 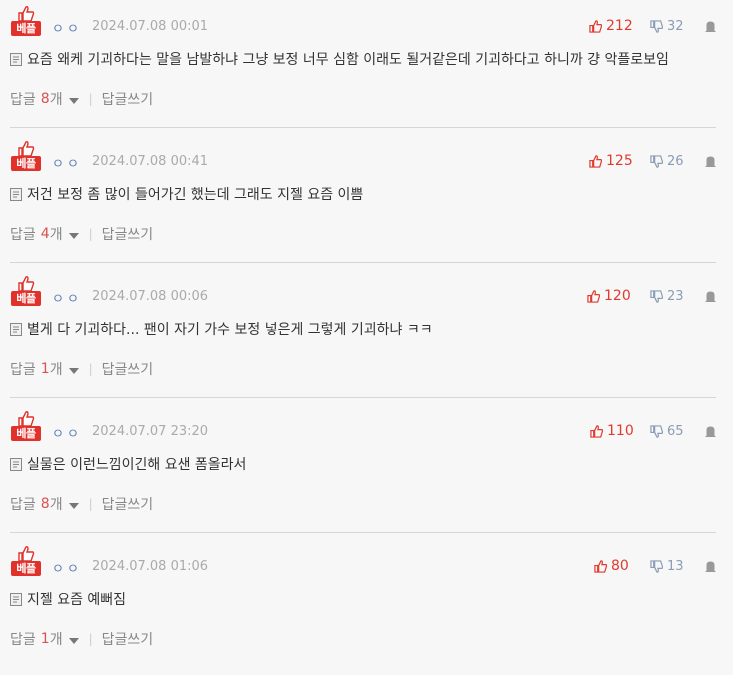 What do you see at coordinates (675, 161) in the screenshot?
I see `downvote-count: 26` at bounding box center [675, 161].